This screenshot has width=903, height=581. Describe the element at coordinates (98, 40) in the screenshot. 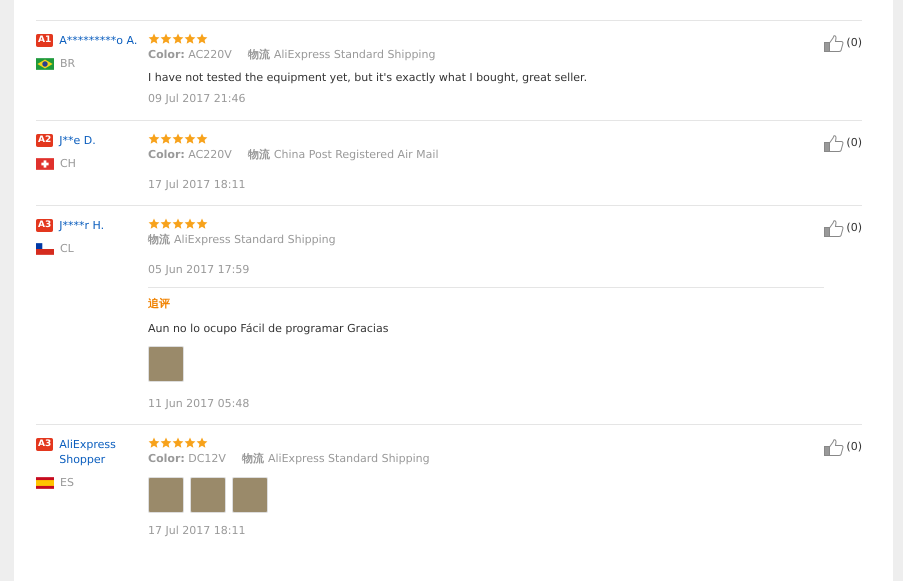

I see `reviewer-name: A*********o A.` at that location.